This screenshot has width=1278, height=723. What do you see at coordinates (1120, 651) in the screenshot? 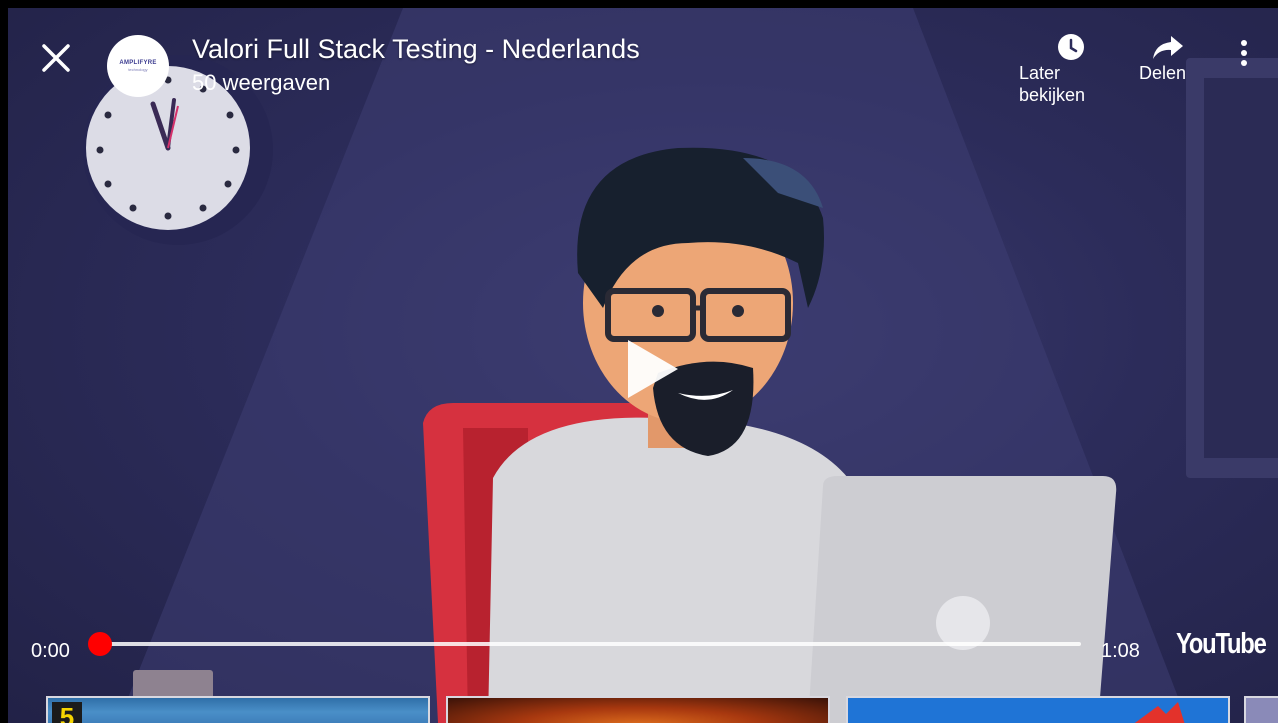
I see `total-duration: 1:08` at bounding box center [1120, 651].